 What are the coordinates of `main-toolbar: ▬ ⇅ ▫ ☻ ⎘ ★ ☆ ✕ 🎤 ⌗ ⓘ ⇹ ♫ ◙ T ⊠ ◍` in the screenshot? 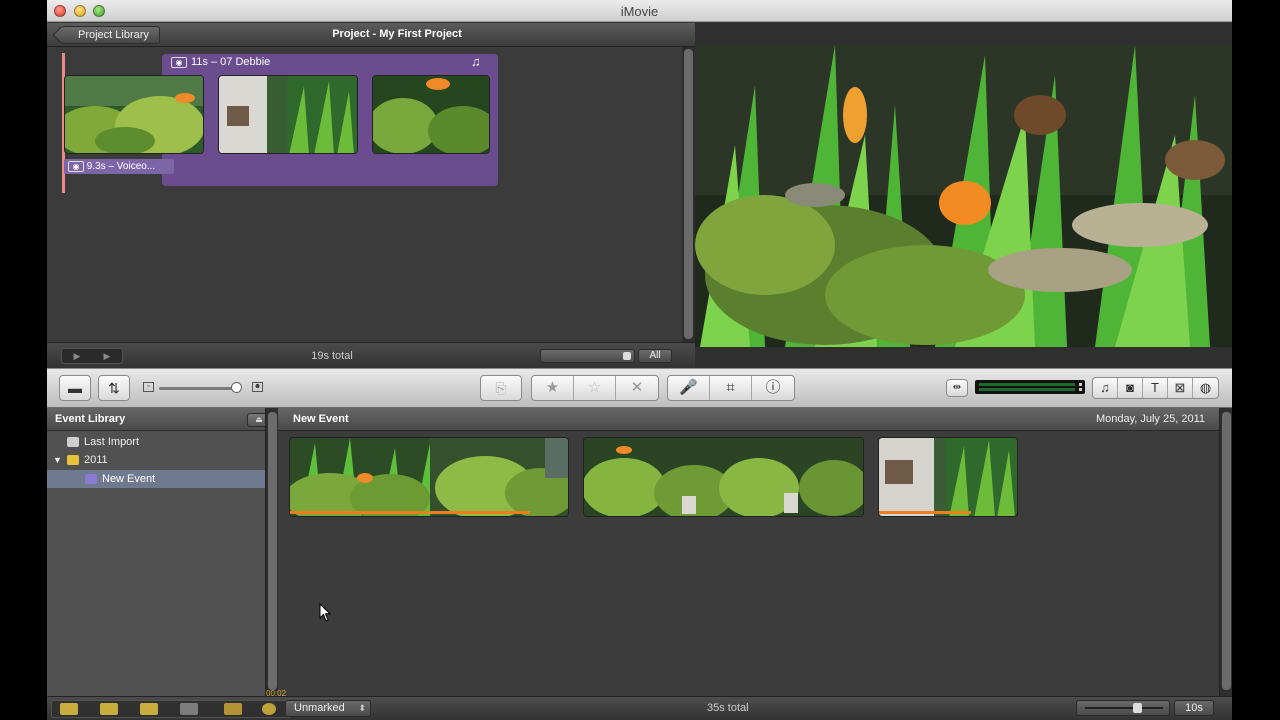 It's located at (639, 388).